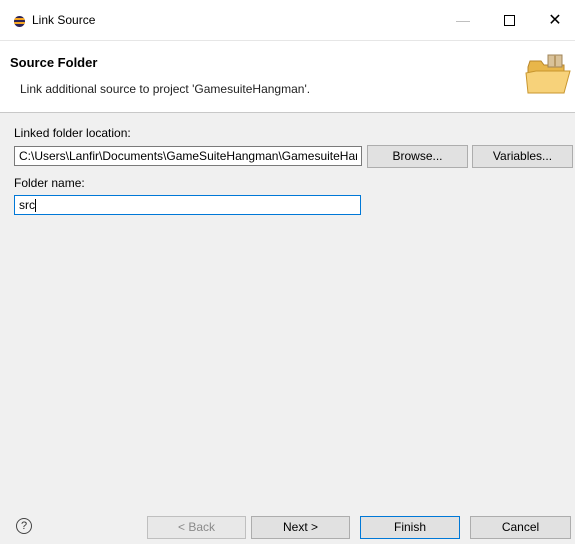 This screenshot has width=575, height=544. What do you see at coordinates (548, 74) in the screenshot?
I see `folder-icon` at bounding box center [548, 74].